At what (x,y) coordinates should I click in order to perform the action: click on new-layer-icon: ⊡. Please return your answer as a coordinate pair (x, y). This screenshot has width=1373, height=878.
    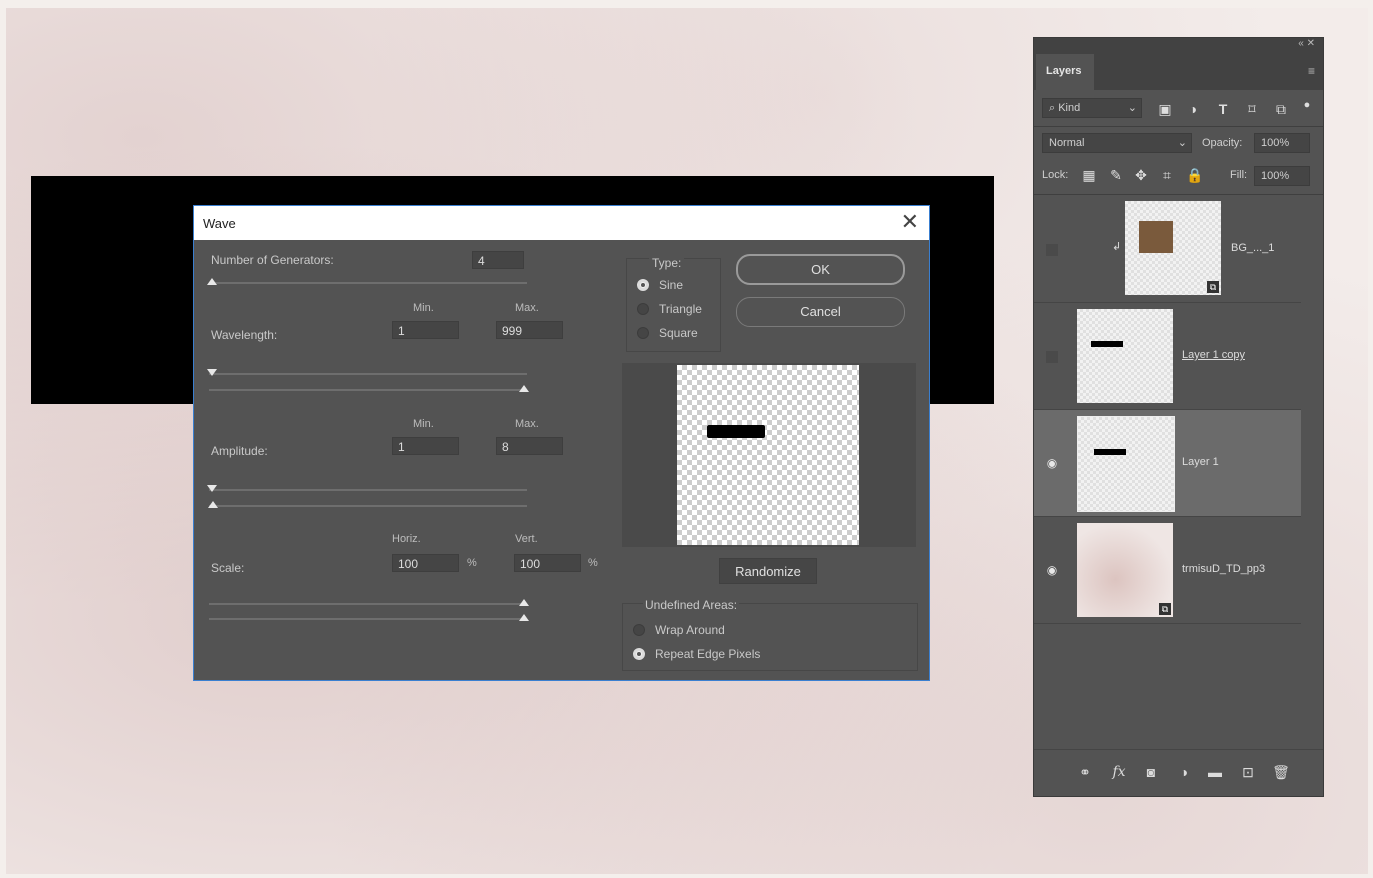
    Looking at the image, I should click on (1248, 772).